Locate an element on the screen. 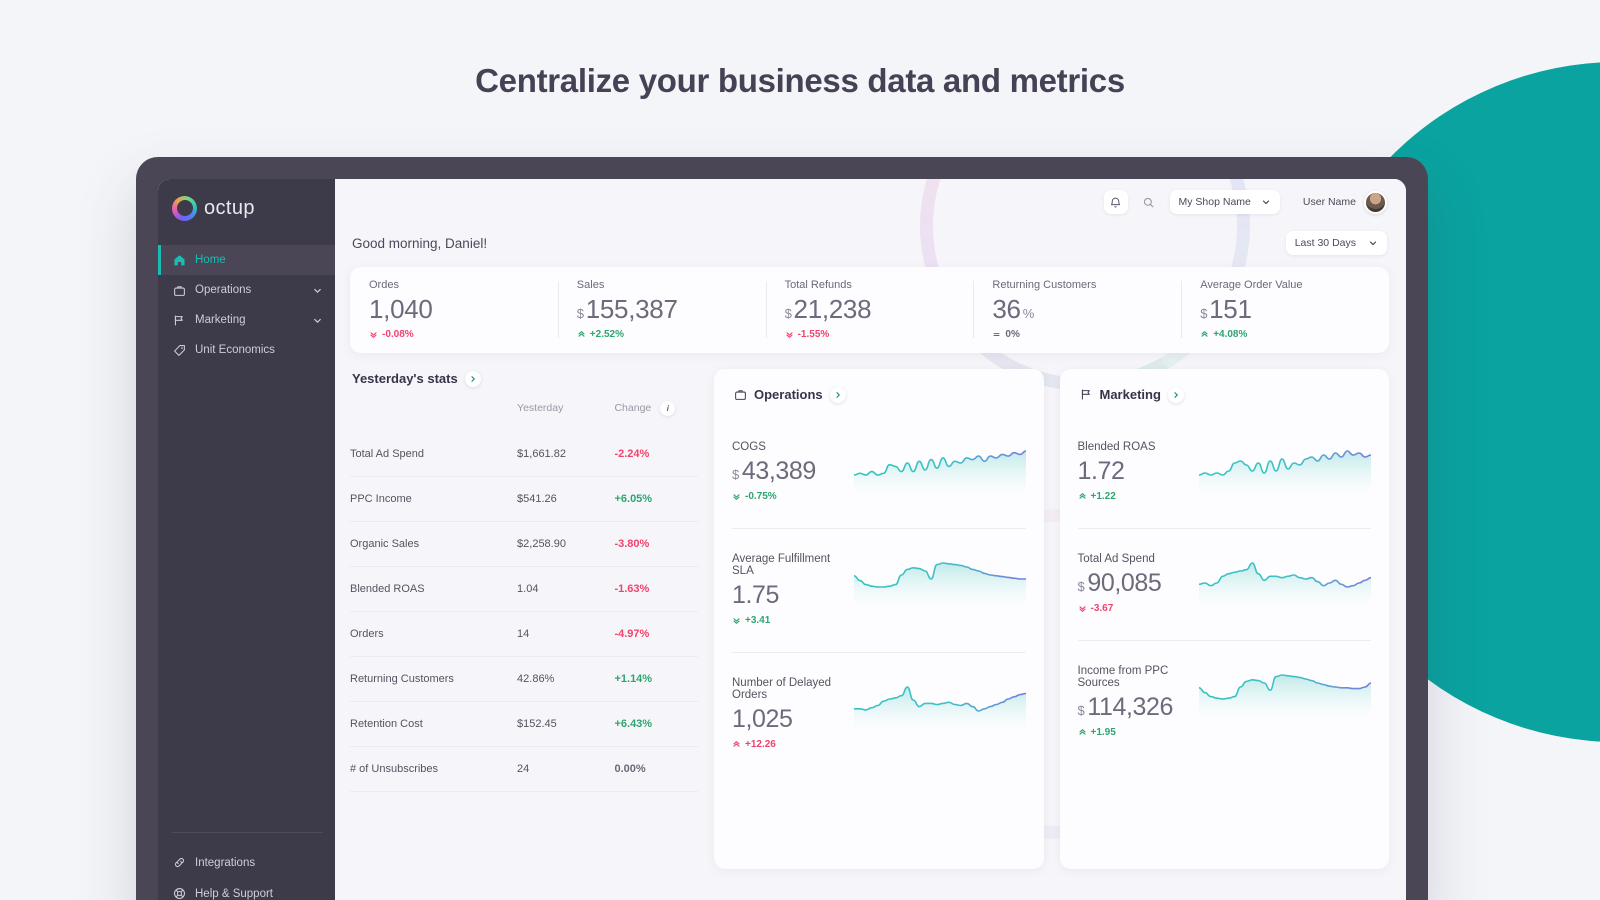 The width and height of the screenshot is (1600, 900). table-row: # of Unsubscribes 24 0.00% is located at coordinates (524, 769).